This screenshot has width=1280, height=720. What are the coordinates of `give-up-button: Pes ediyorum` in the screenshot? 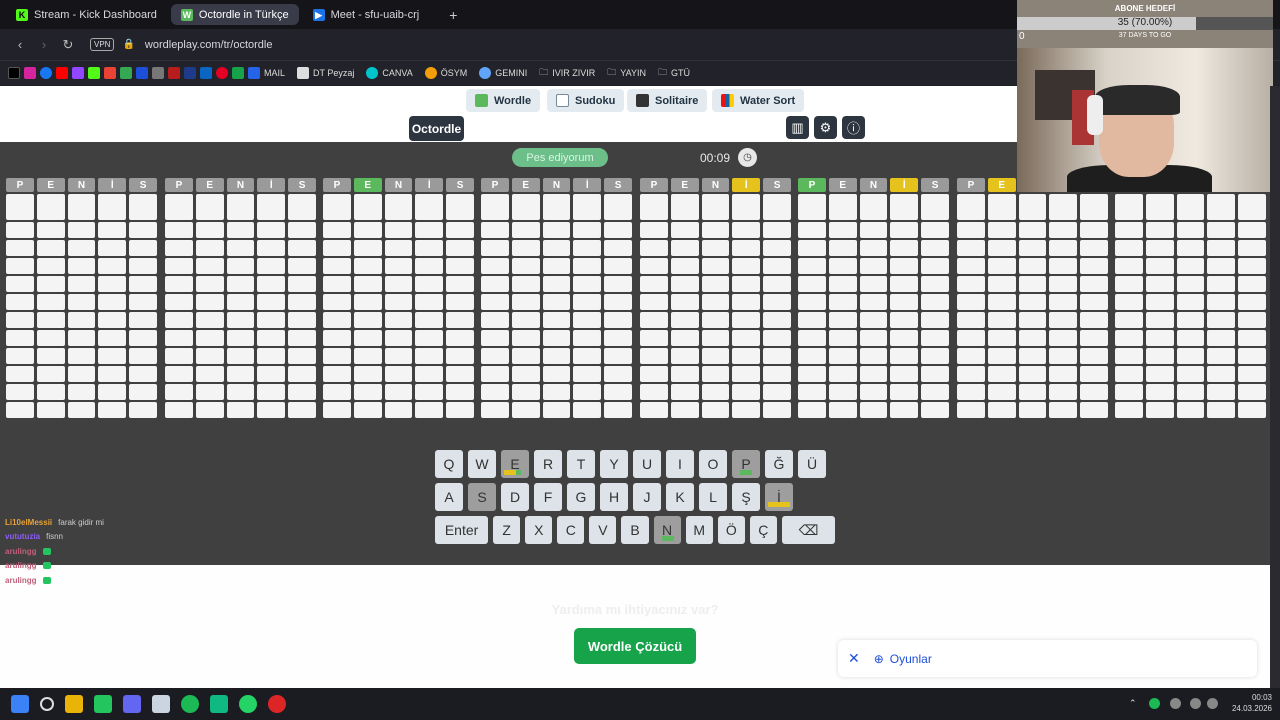 It's located at (560, 157).